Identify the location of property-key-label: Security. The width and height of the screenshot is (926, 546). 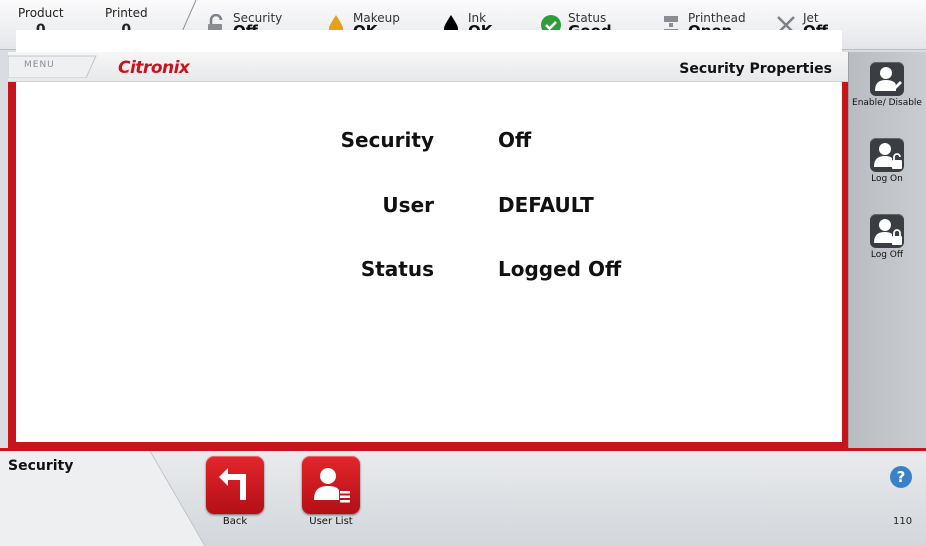
(387, 140).